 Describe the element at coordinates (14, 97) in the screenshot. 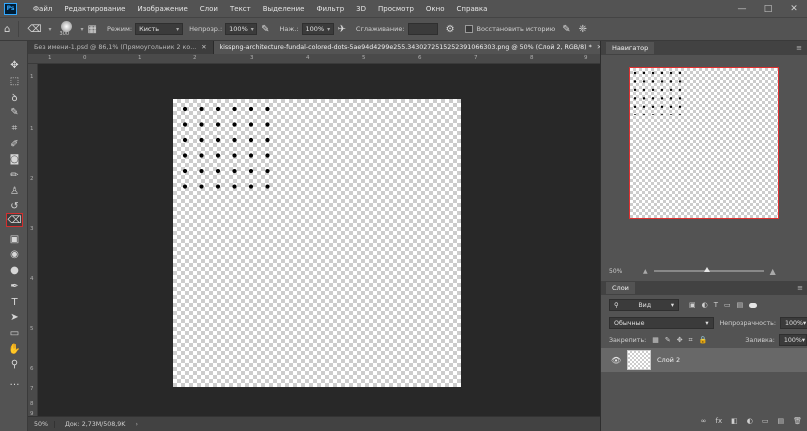

I see `lasso-tool: ꝺ` at that location.